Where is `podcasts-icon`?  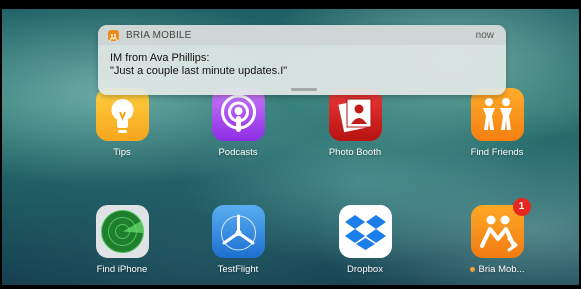
podcasts-icon is located at coordinates (238, 114).